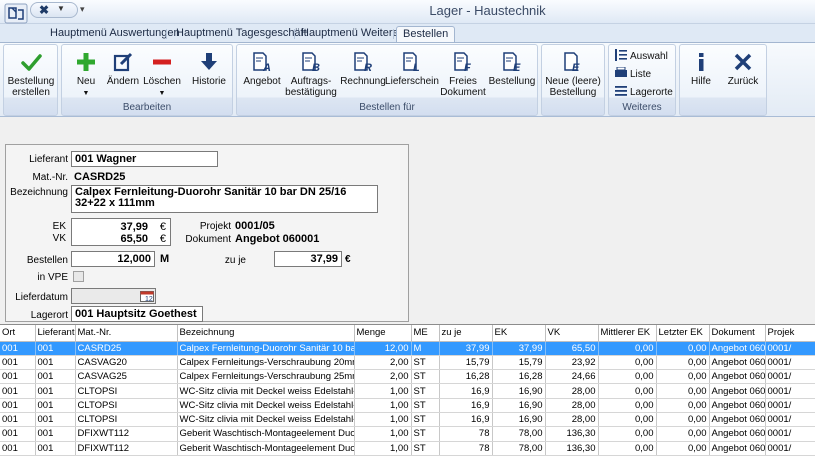 The width and height of the screenshot is (815, 462). I want to click on title-bar: ✖ ▼ ▾ Lager - Haustechnik, so click(407, 12).